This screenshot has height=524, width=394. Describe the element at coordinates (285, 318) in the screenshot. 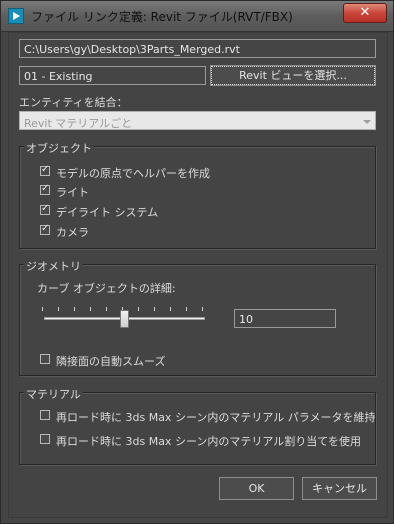

I see `curve-detail-value-field: 10` at that location.